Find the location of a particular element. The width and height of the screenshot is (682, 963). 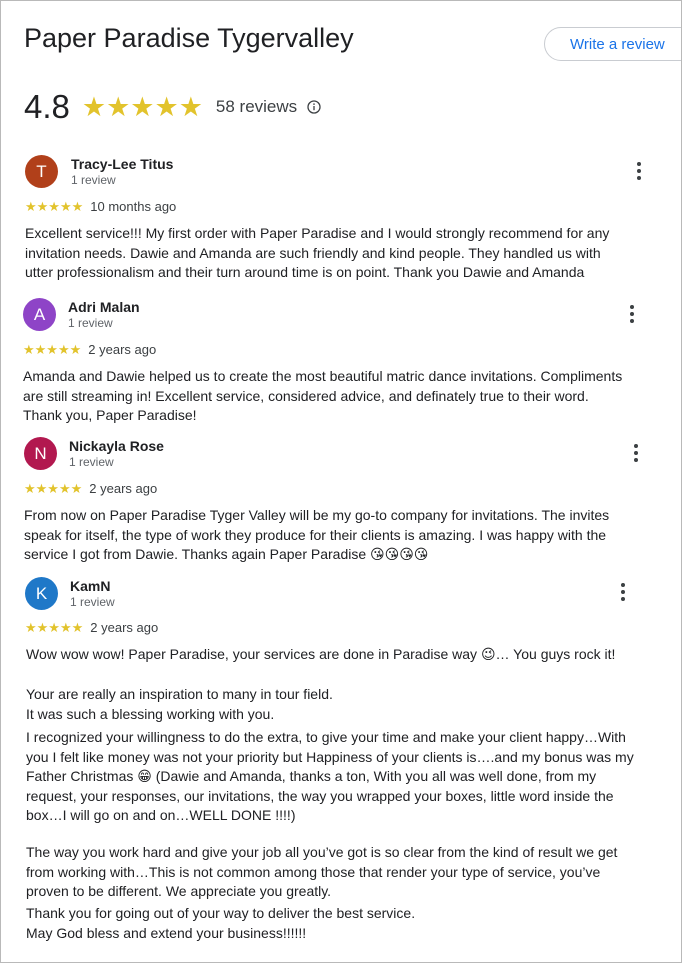

avatar-initial: N is located at coordinates (40, 453).